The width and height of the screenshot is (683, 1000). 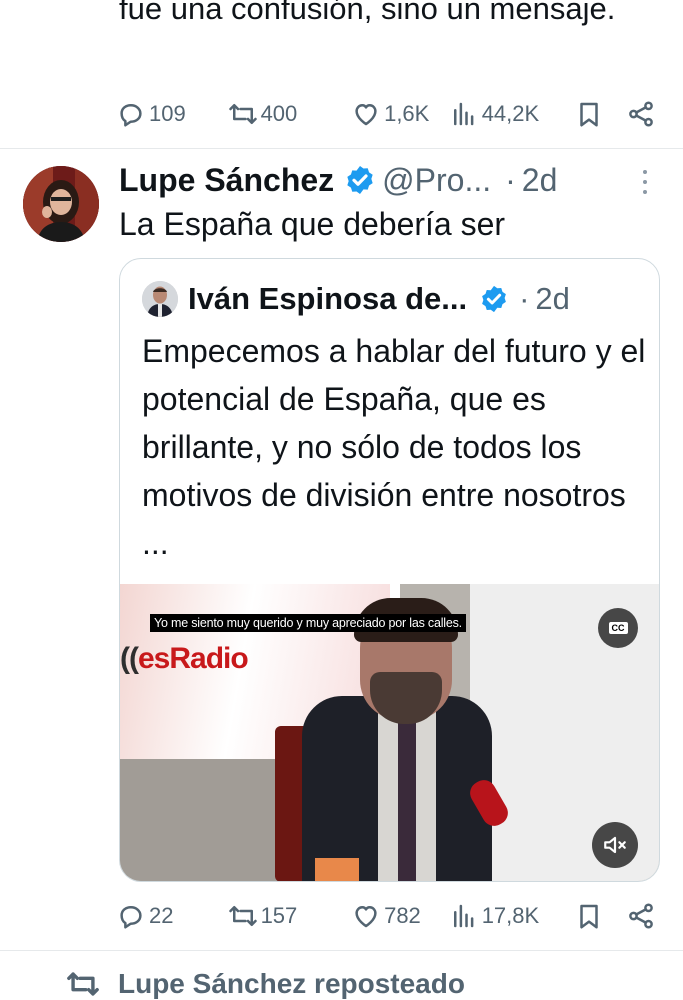 I want to click on repost-button: 157, so click(x=290, y=916).